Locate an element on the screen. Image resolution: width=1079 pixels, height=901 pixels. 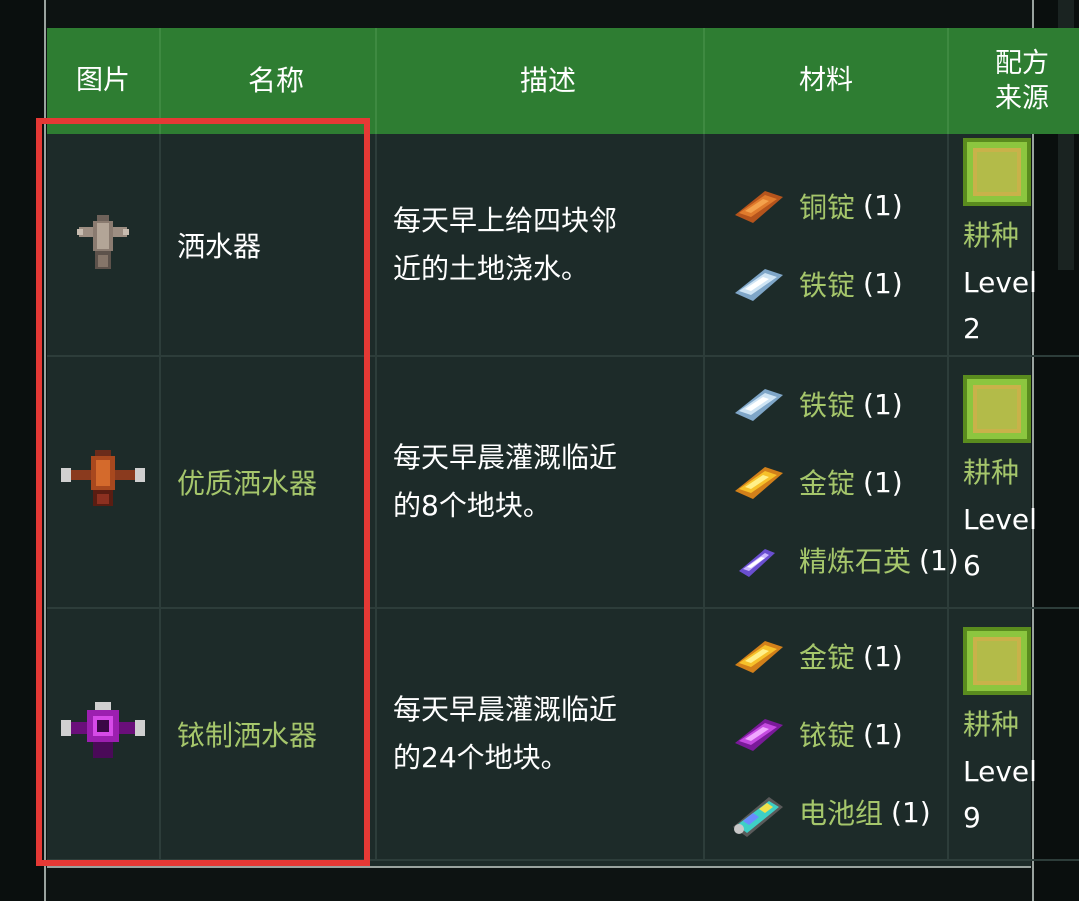
header-source: 配方 来源 is located at coordinates (1013, 81).